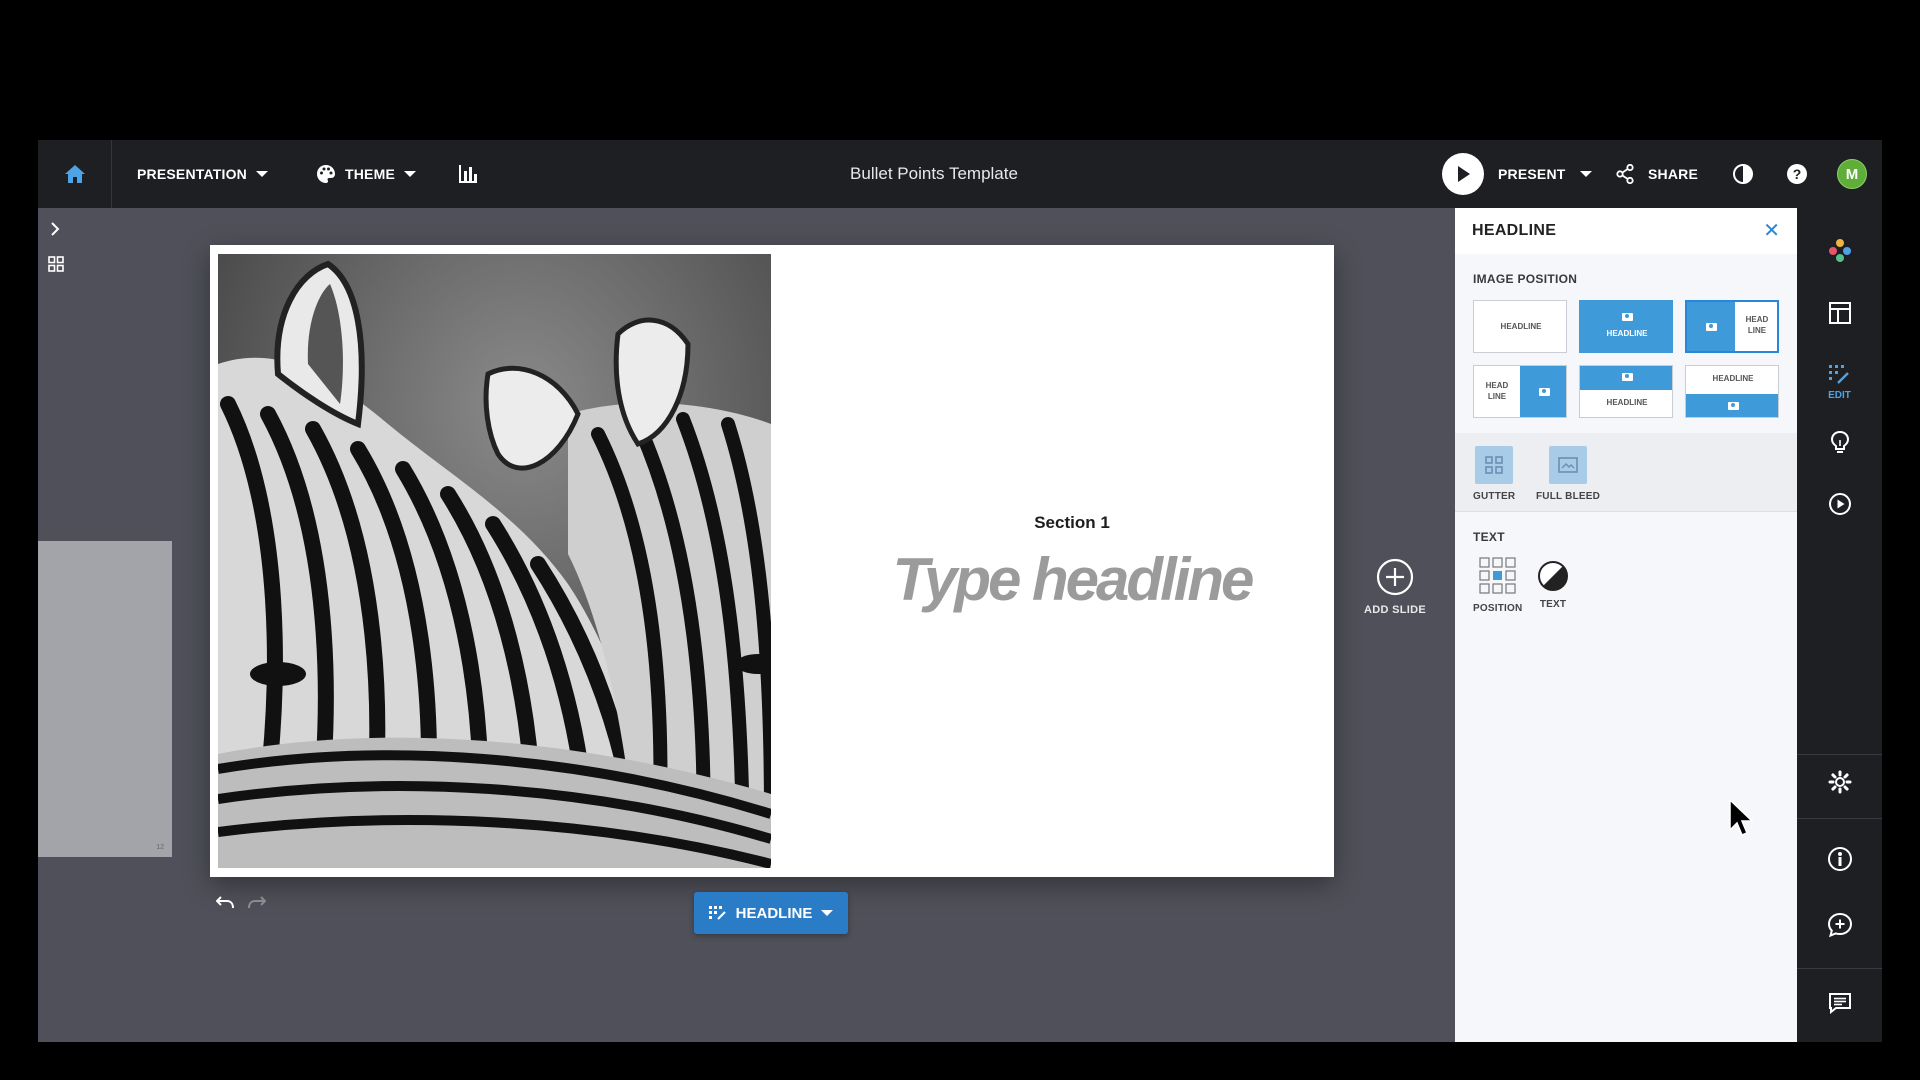 The image size is (1920, 1080). What do you see at coordinates (1494, 465) in the screenshot?
I see `gutter-icon` at bounding box center [1494, 465].